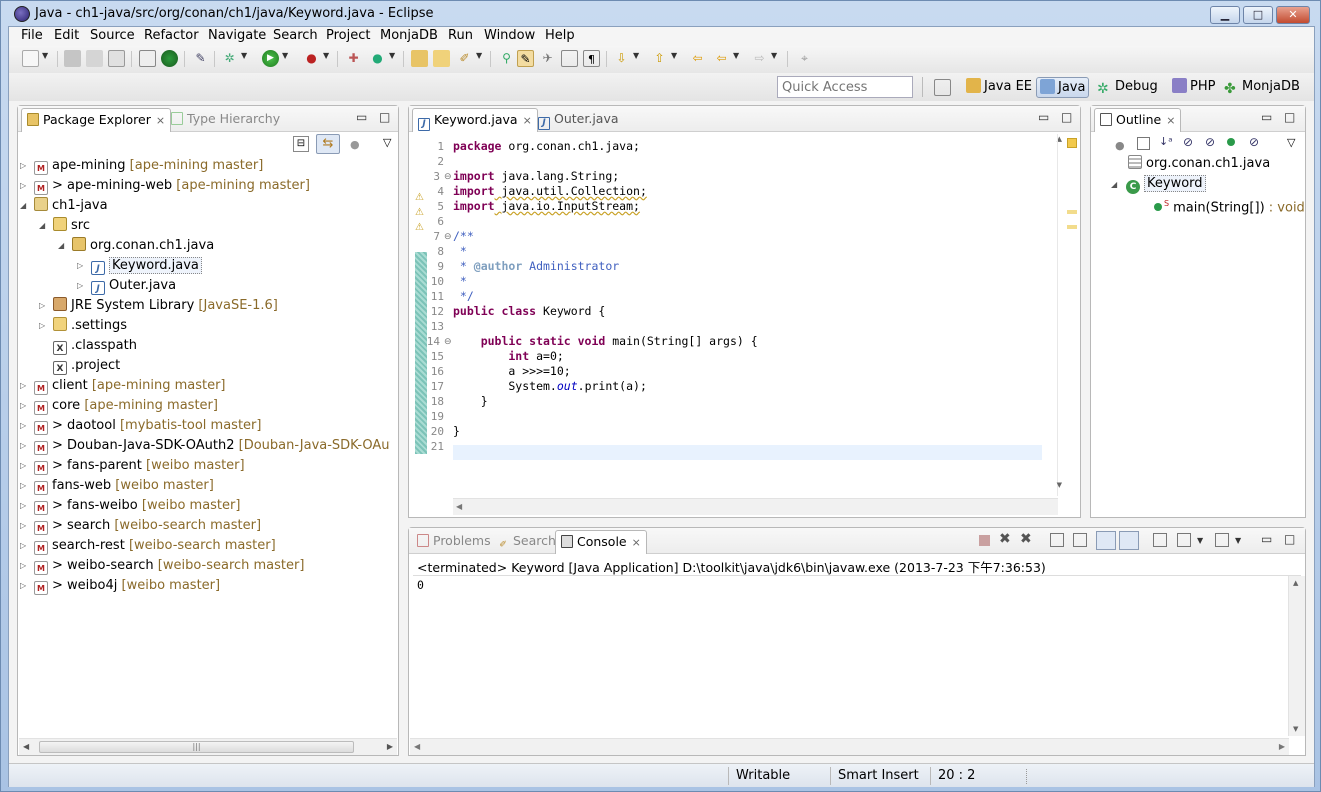  I want to click on next-edit-dropdown-icon: ▼, so click(636, 55).